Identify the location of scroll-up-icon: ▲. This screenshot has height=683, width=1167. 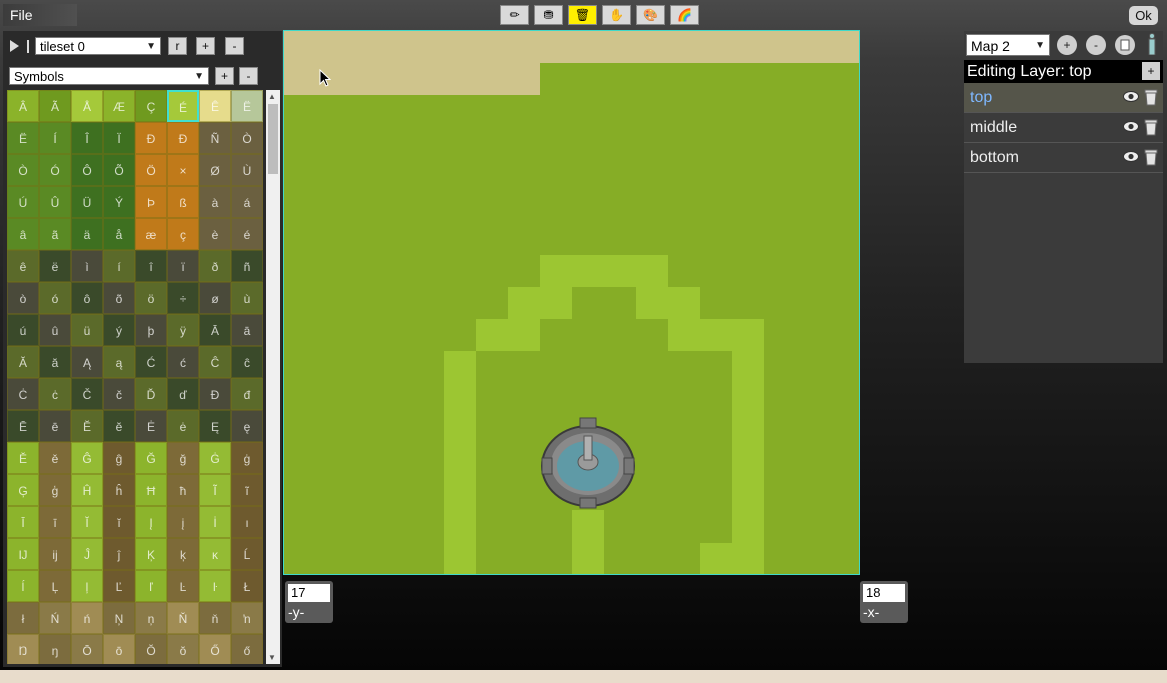
(272, 96).